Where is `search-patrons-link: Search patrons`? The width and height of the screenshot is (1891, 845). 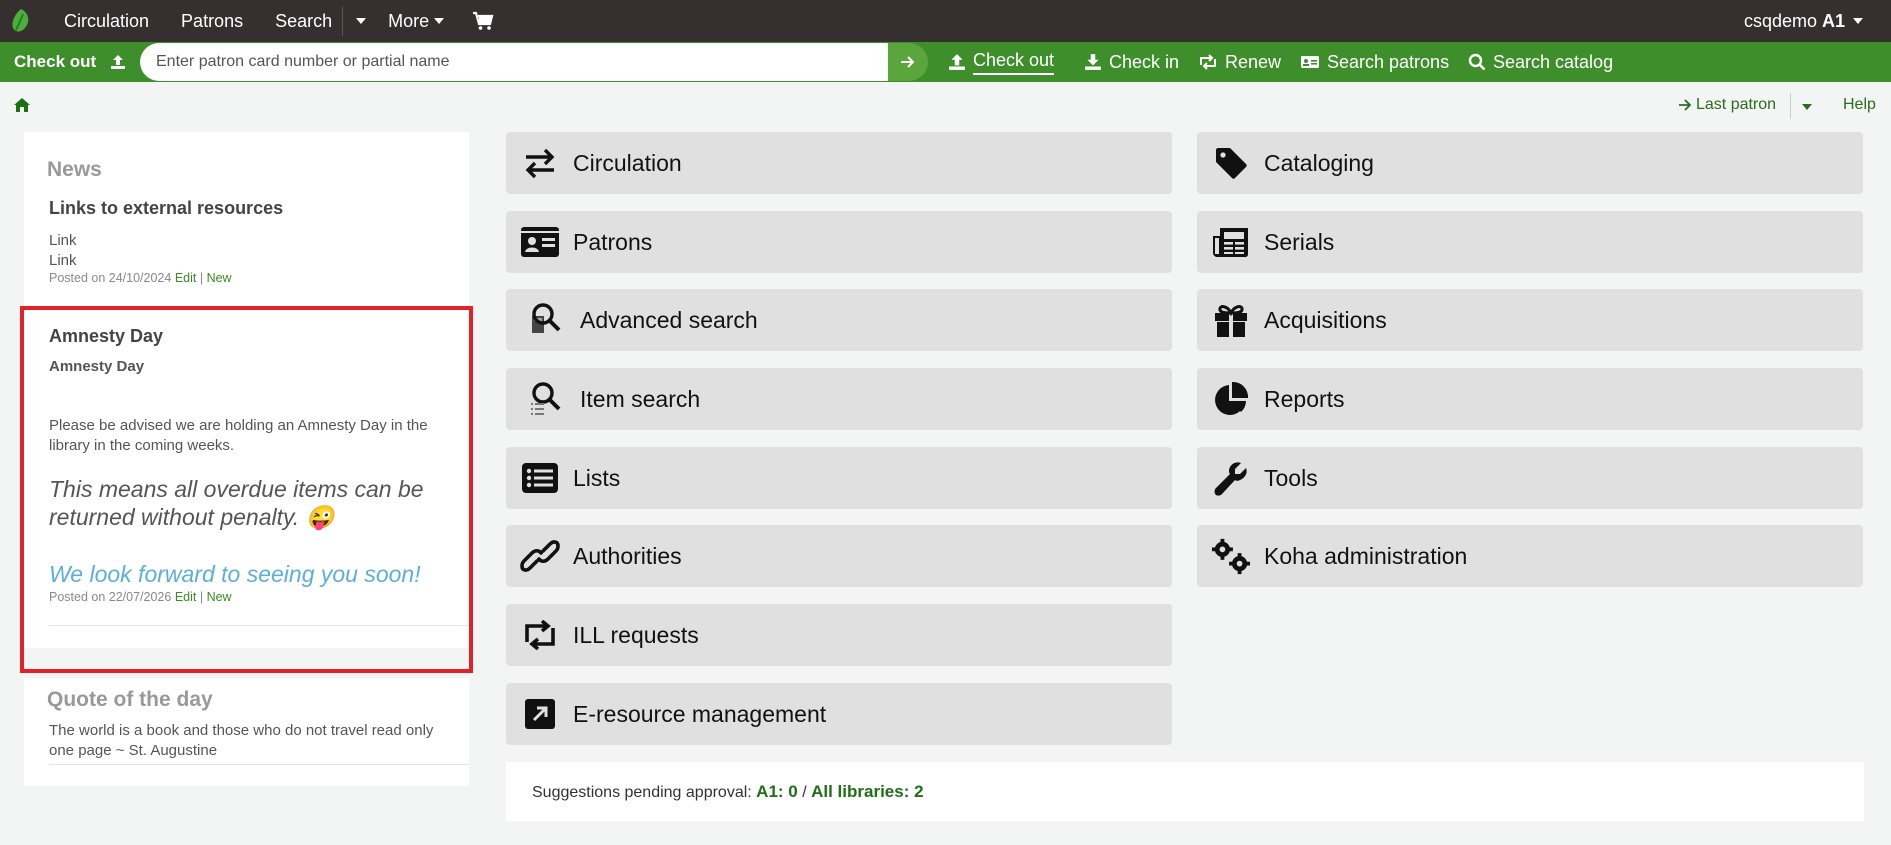 search-patrons-link: Search patrons is located at coordinates (1374, 62).